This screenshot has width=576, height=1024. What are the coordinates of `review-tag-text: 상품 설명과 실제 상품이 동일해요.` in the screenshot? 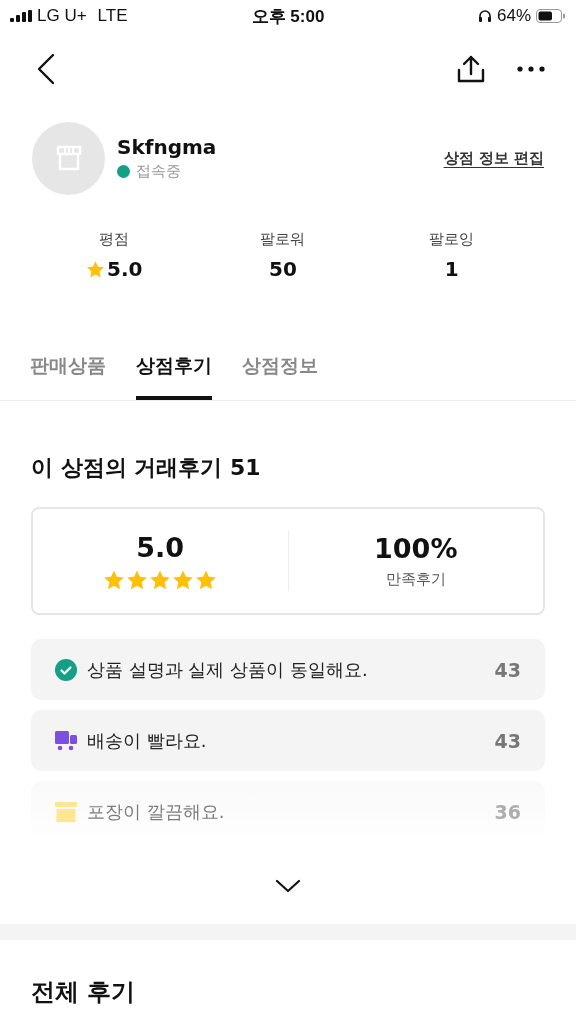 It's located at (228, 669).